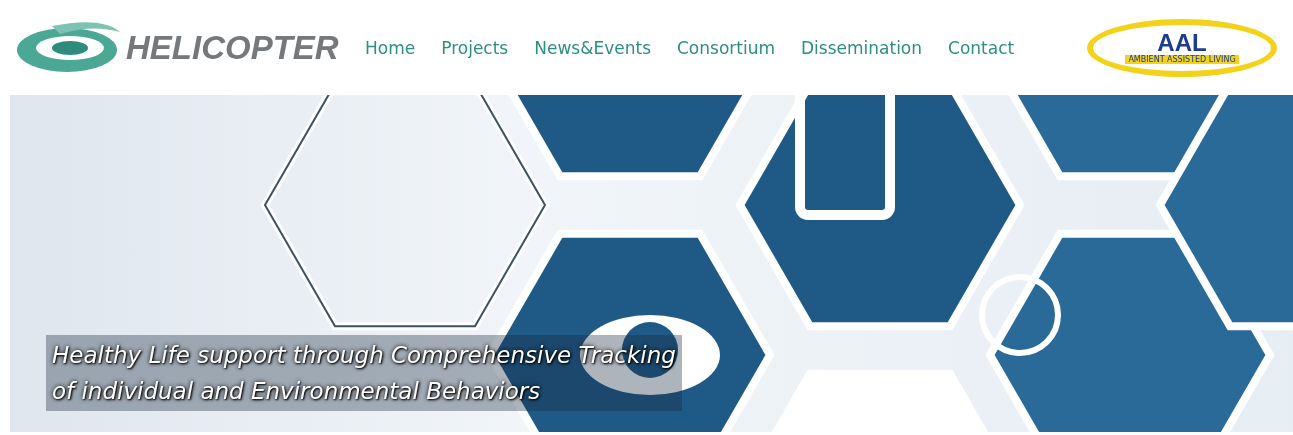 The width and height of the screenshot is (1293, 435). Describe the element at coordinates (862, 47) in the screenshot. I see `nav-link: Dissemination` at that location.